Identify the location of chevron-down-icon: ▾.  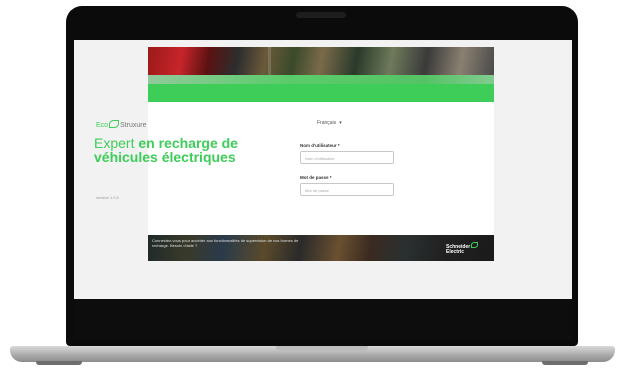
(340, 123).